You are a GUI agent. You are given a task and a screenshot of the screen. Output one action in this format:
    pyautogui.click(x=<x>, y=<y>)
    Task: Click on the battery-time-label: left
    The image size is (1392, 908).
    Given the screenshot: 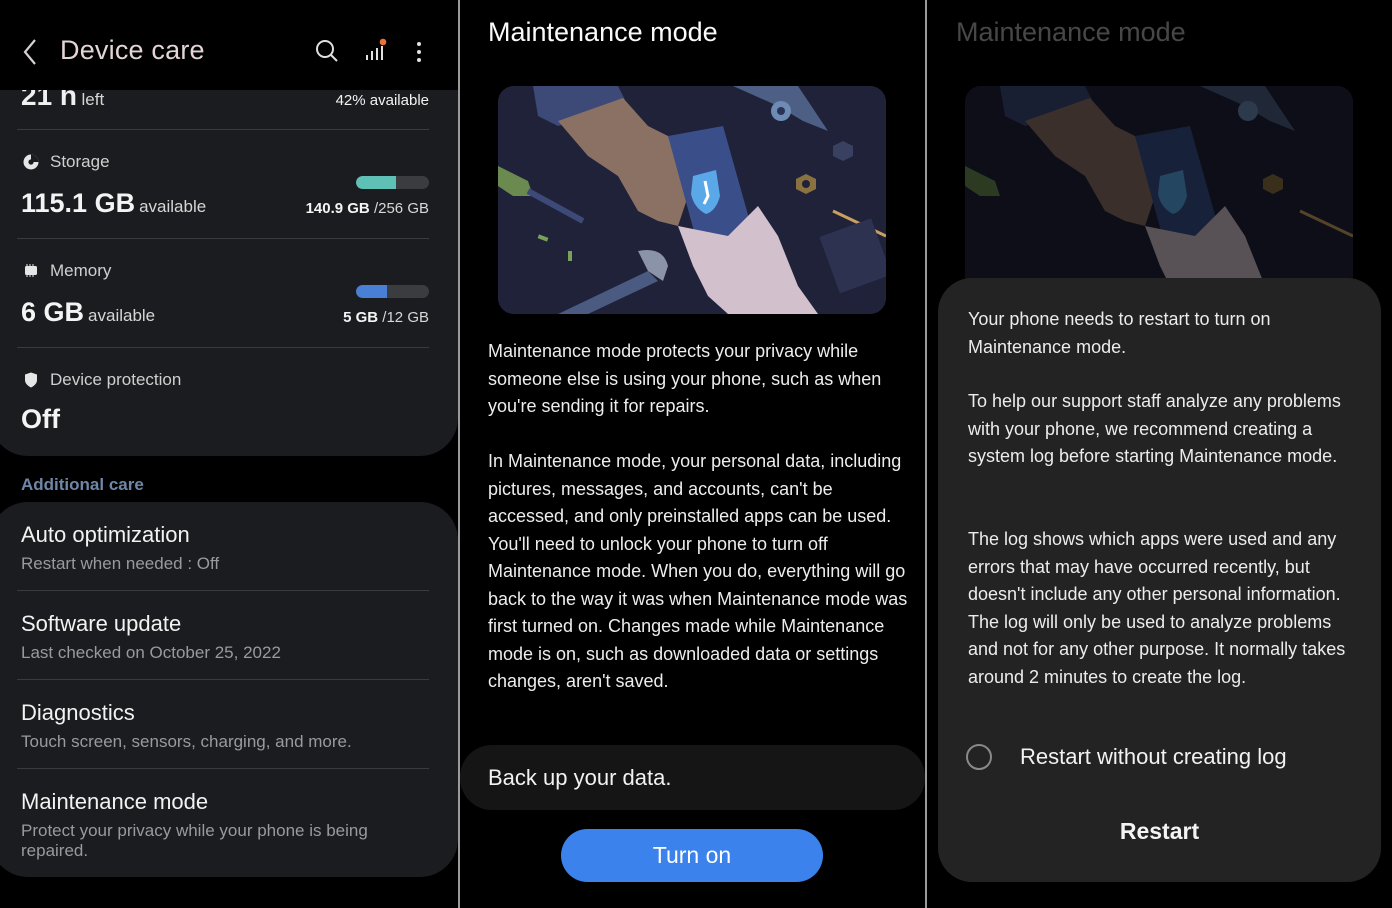 What is the action you would take?
    pyautogui.click(x=93, y=99)
    